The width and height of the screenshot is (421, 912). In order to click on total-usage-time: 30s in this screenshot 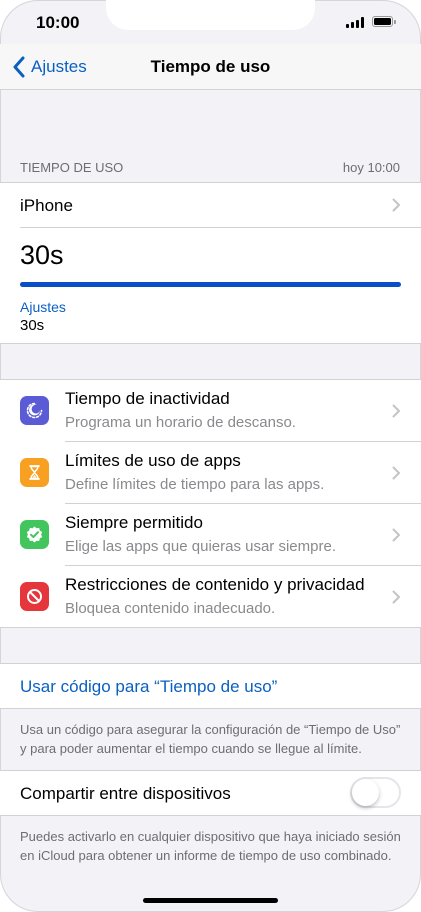, I will do `click(42, 255)`.